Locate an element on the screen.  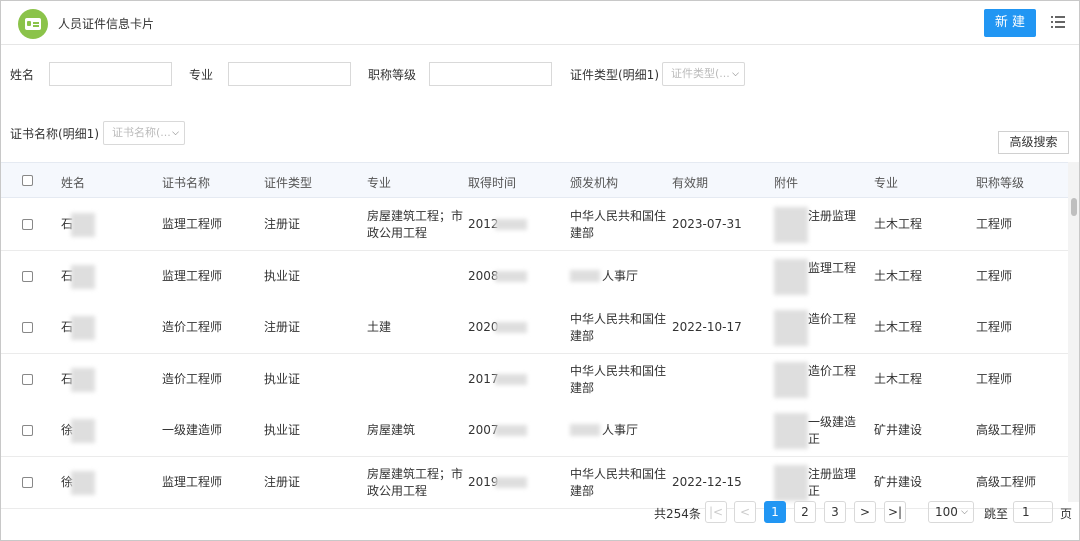
total-count: 共254条 is located at coordinates (677, 514).